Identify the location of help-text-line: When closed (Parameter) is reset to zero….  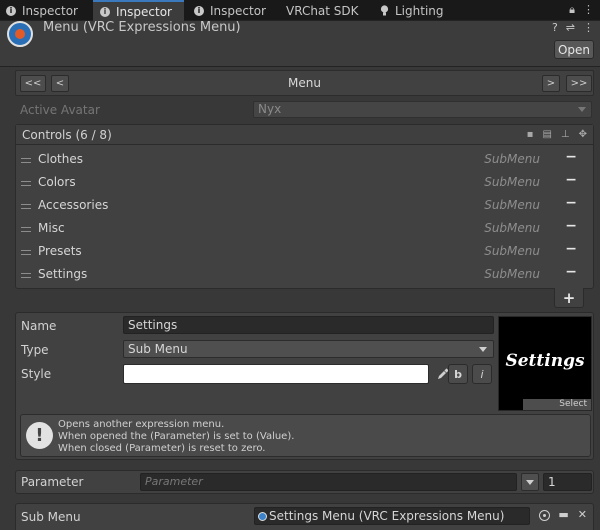
(162, 448).